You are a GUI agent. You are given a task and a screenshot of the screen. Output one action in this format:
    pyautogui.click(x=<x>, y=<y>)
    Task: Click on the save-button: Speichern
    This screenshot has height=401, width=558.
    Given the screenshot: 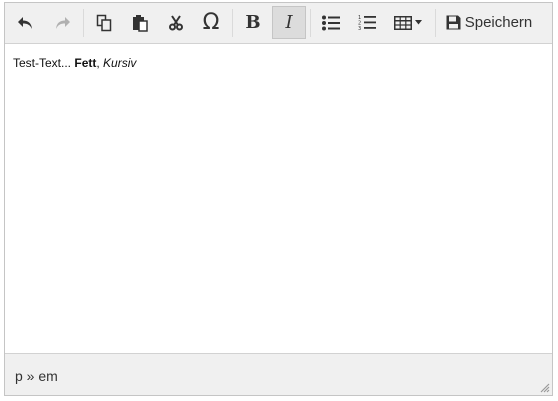 What is the action you would take?
    pyautogui.click(x=489, y=22)
    